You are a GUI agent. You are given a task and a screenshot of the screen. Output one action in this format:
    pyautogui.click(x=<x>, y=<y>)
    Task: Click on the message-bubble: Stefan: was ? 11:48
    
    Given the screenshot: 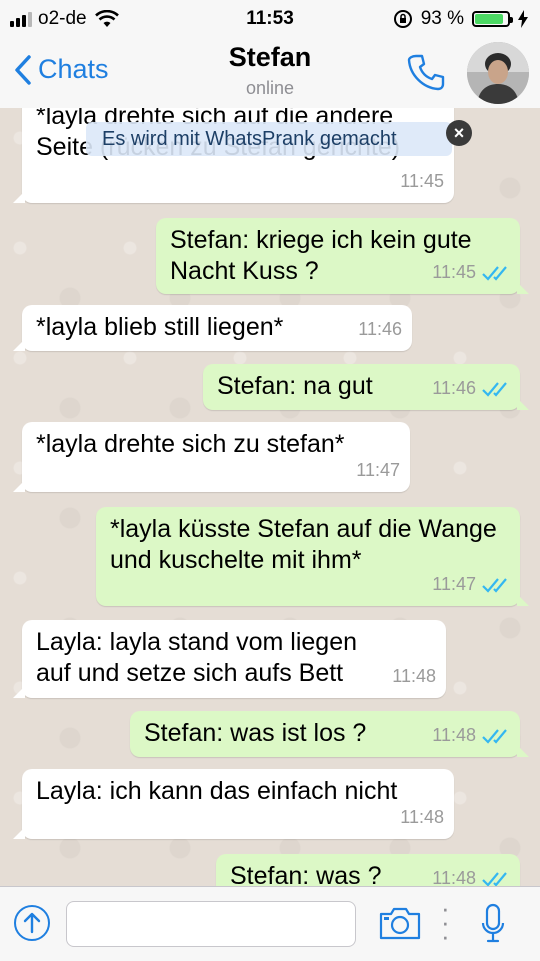 What is the action you would take?
    pyautogui.click(x=368, y=870)
    